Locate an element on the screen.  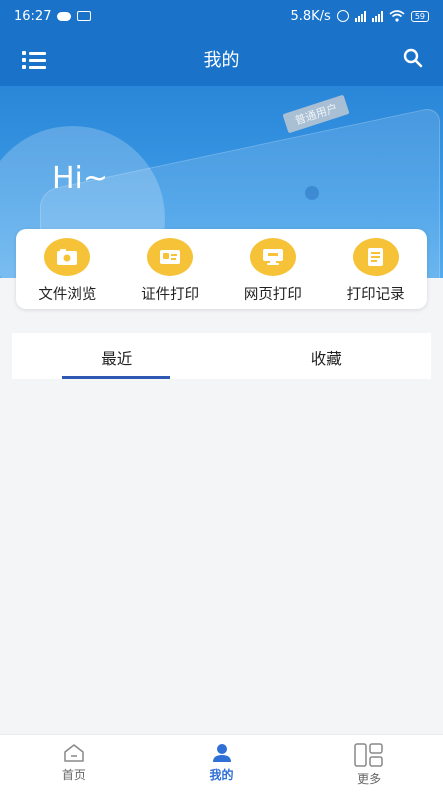
wifi-icon is located at coordinates (397, 16).